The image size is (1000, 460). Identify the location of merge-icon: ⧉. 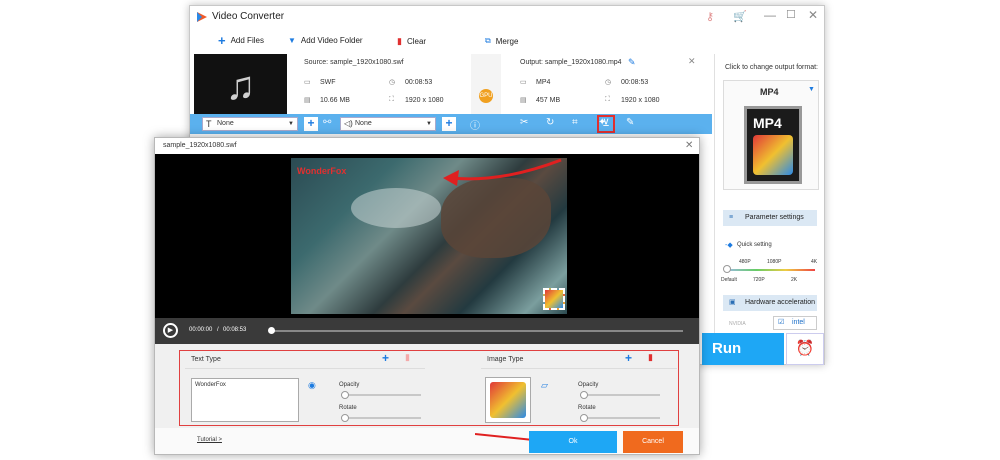
(488, 40).